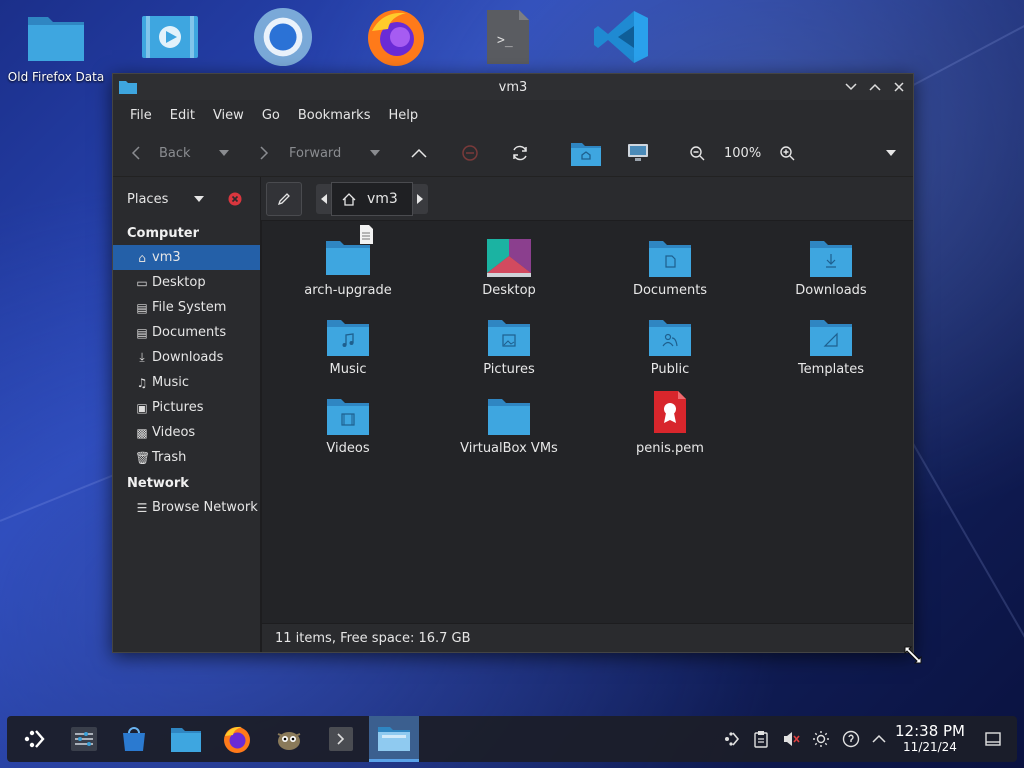 The image size is (1024, 768). I want to click on desktop-icon-chromium, so click(283, 37).